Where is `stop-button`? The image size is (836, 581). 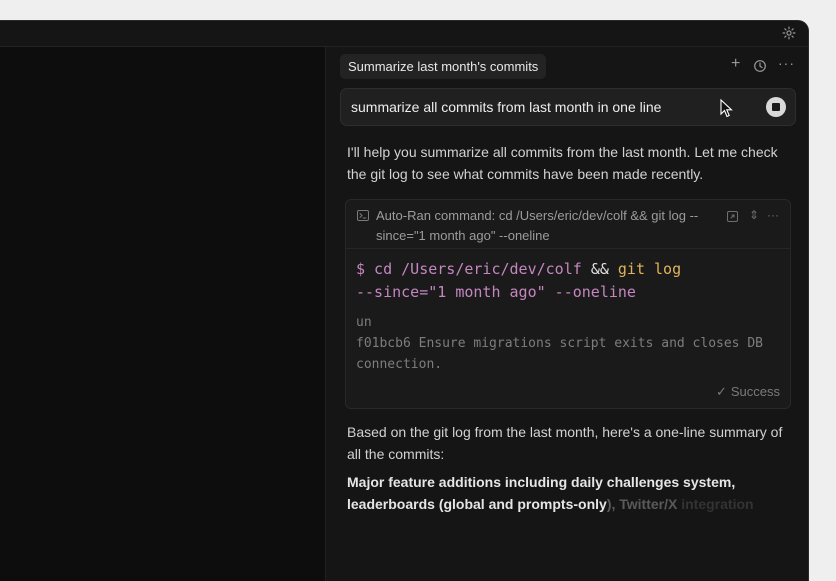 stop-button is located at coordinates (776, 107).